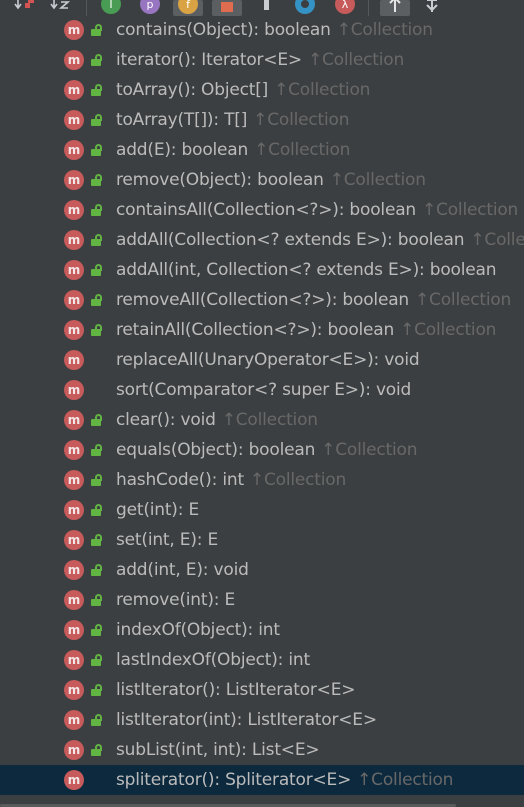  What do you see at coordinates (432, 8) in the screenshot?
I see `autoscroll-from-source-icon` at bounding box center [432, 8].